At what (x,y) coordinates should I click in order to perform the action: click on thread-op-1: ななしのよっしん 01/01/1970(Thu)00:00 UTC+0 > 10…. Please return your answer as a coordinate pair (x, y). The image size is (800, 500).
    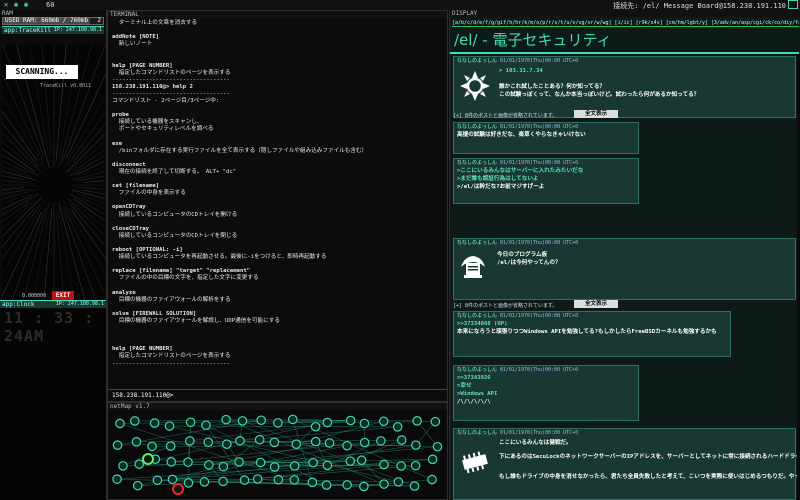
    Looking at the image, I should click on (624, 87).